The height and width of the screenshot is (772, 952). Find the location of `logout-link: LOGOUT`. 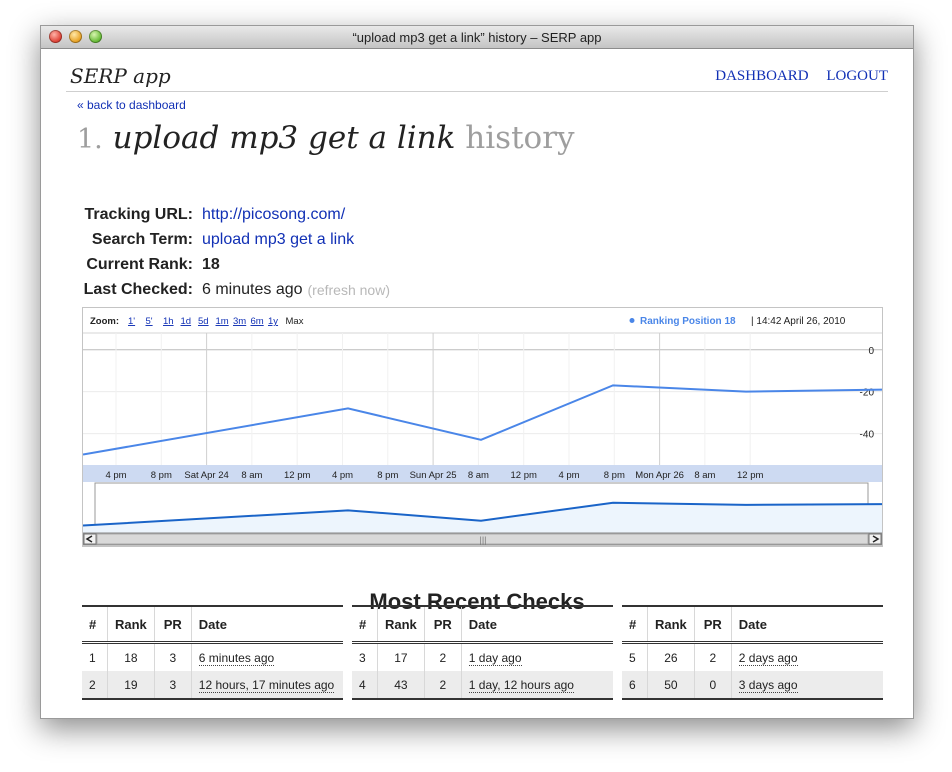

logout-link: LOGOUT is located at coordinates (857, 76).